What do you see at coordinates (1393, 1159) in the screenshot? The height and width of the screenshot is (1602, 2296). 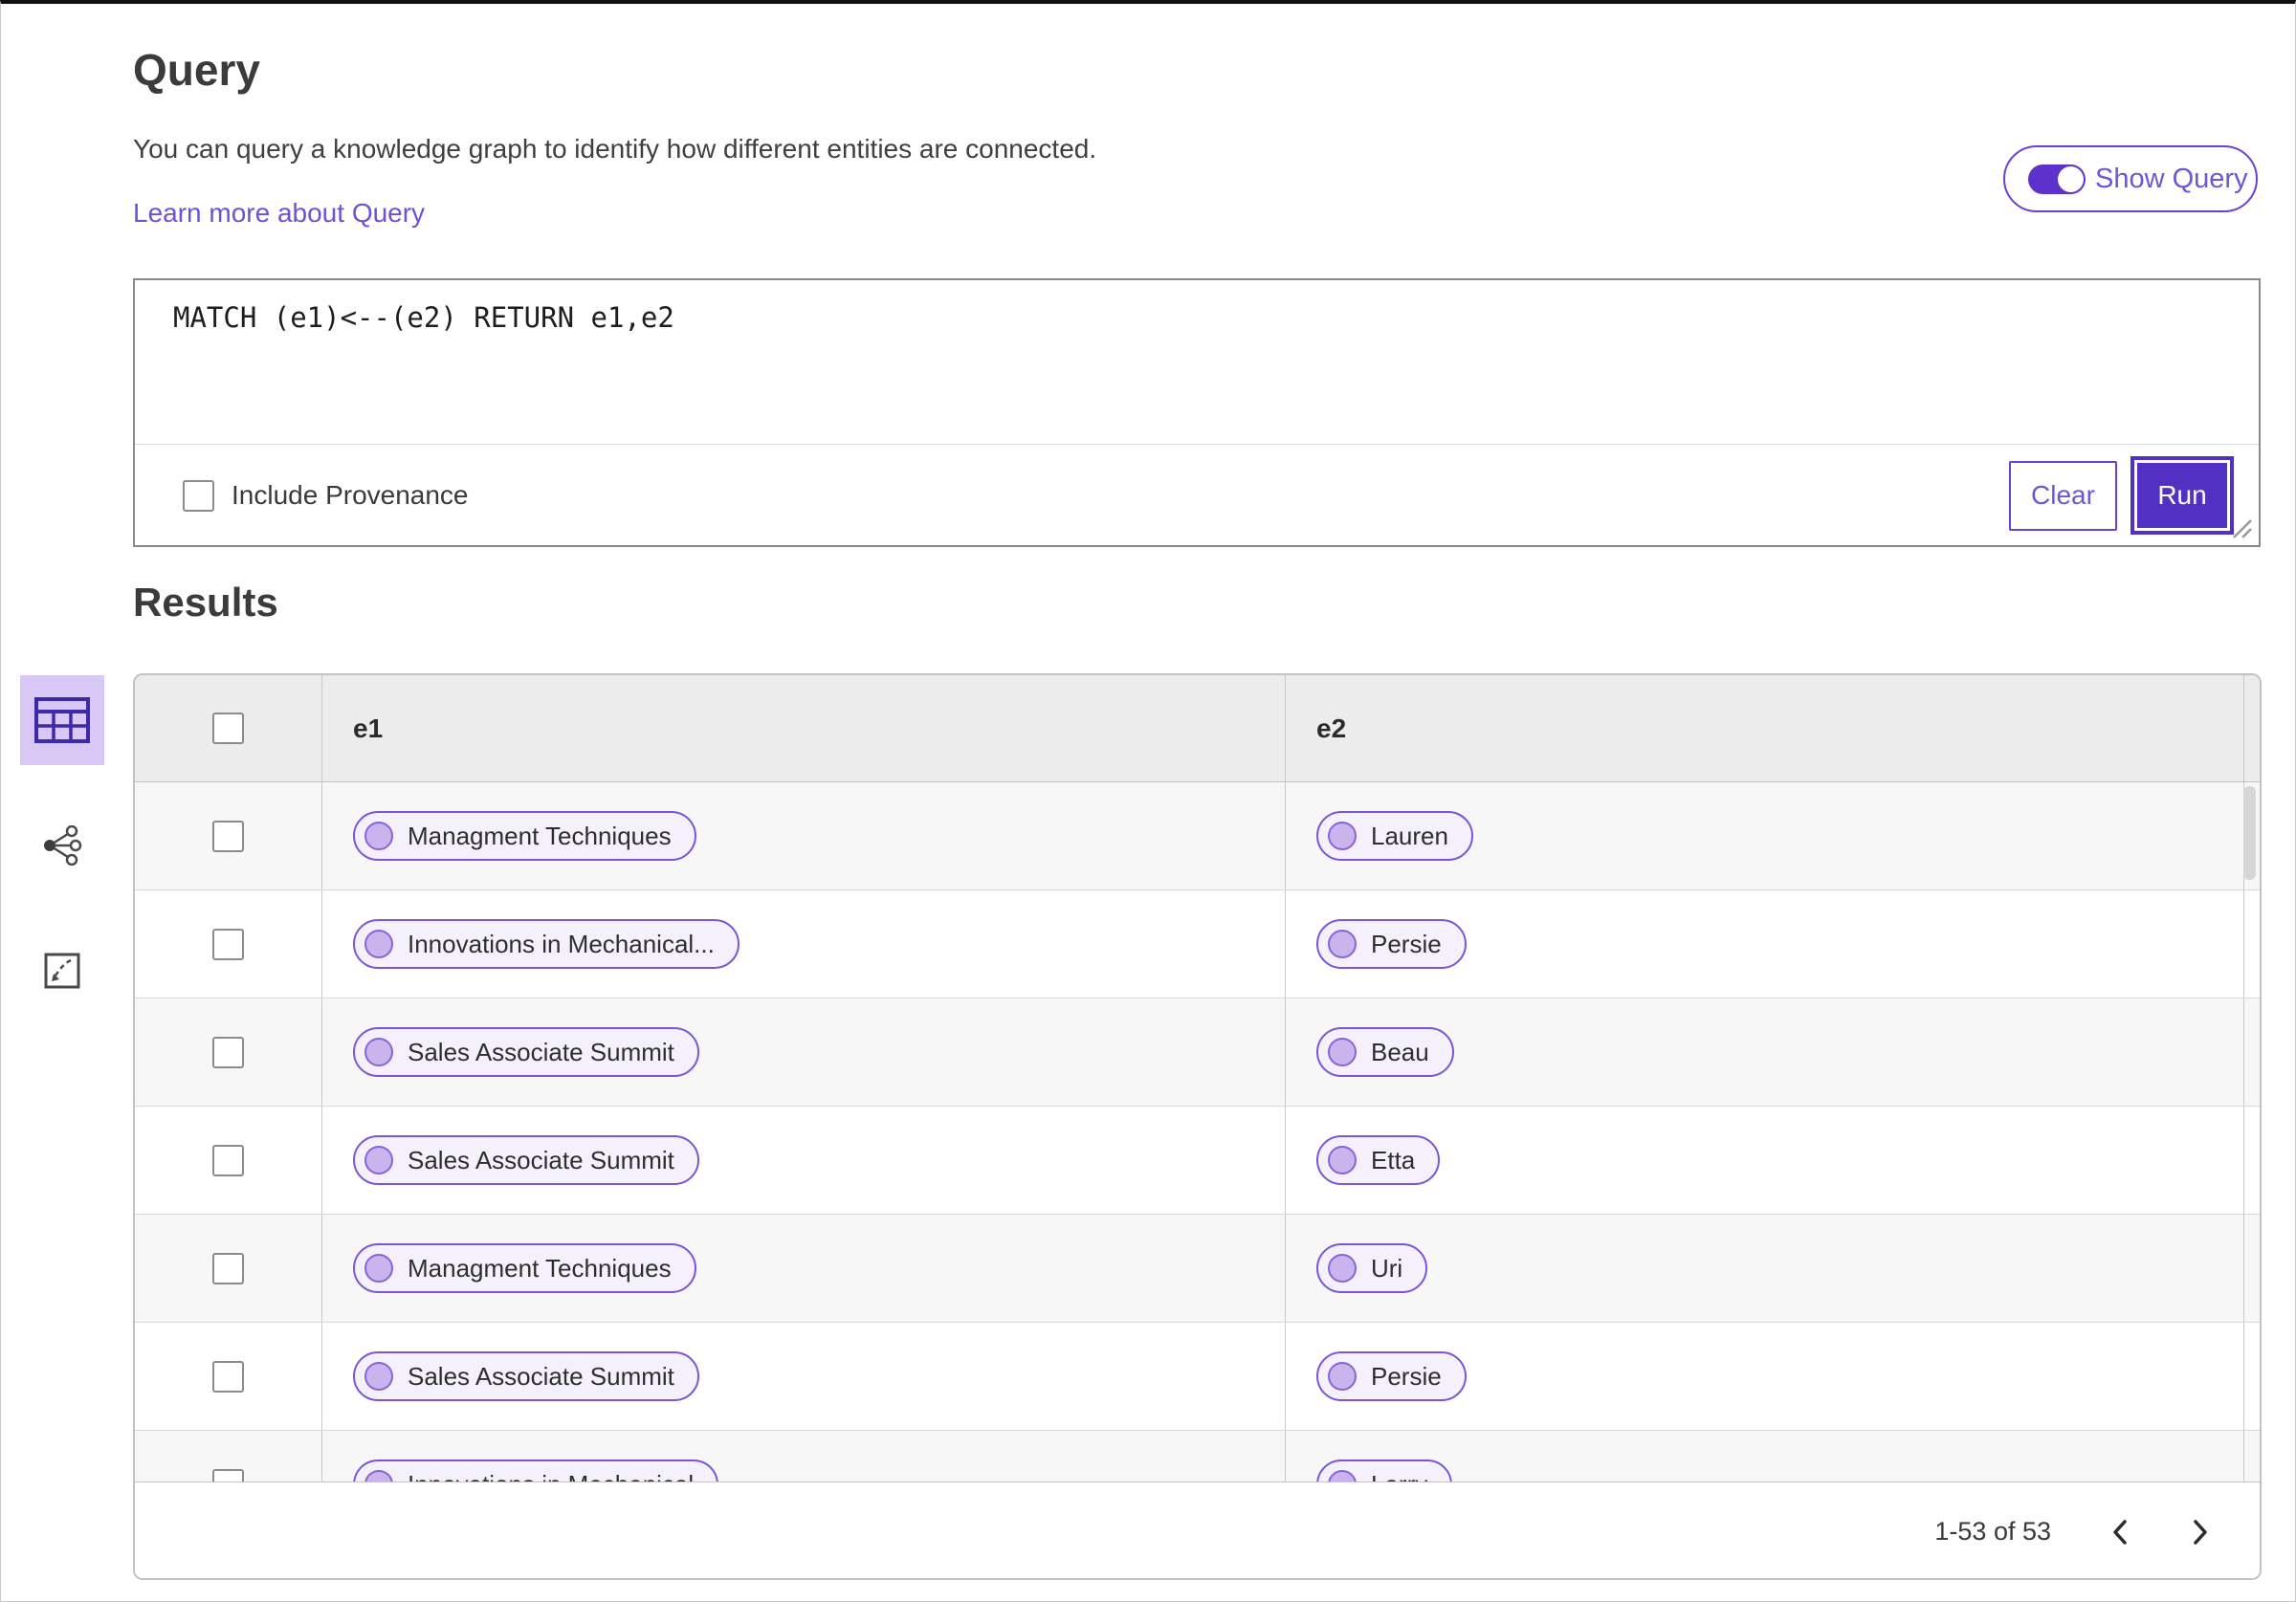 I see `e2-entity-label: Etta` at bounding box center [1393, 1159].